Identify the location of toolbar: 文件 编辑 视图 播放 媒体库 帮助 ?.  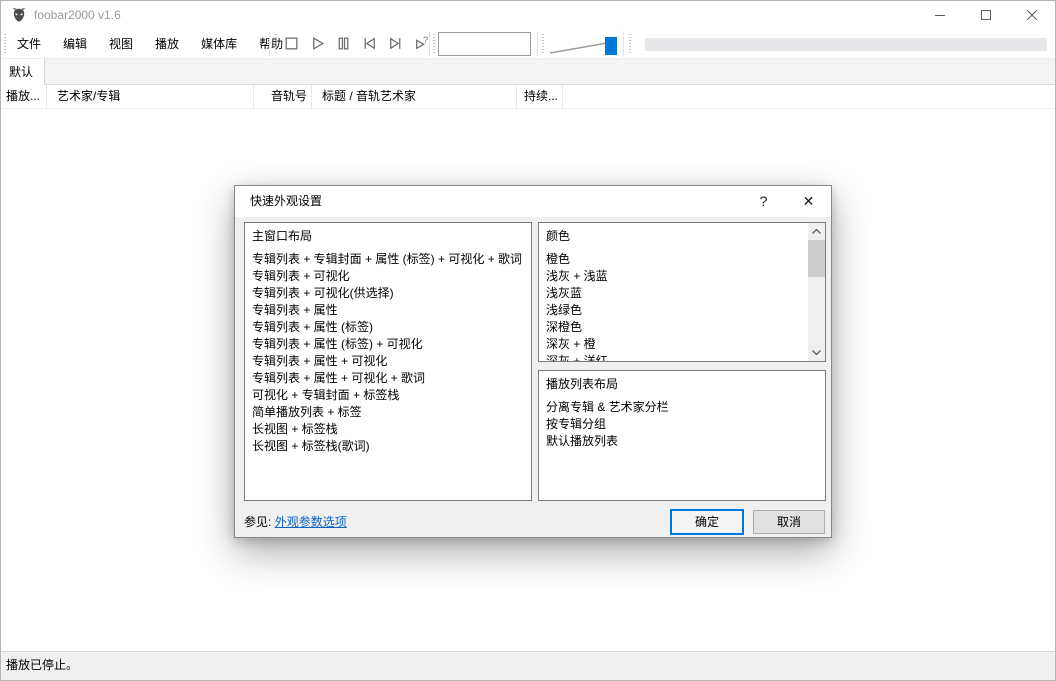
(528, 44).